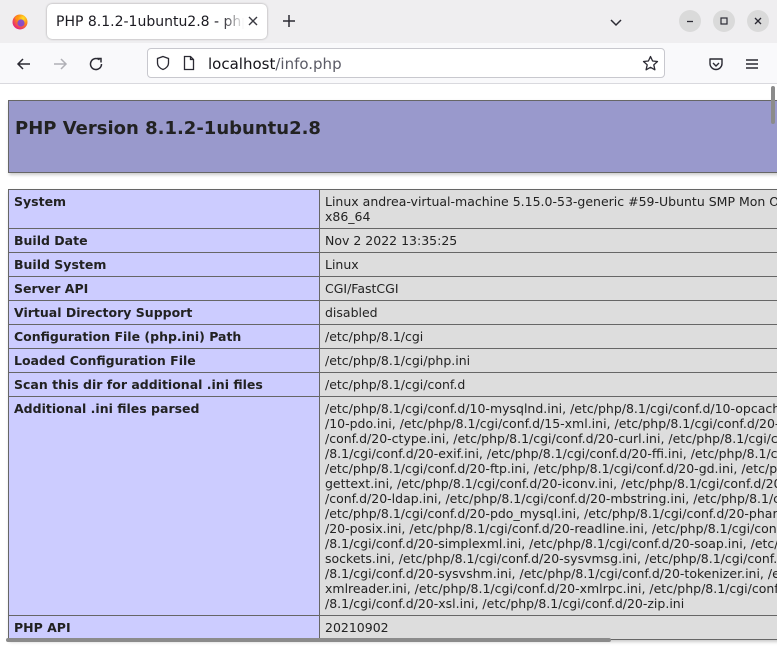 Image resolution: width=777 pixels, height=646 pixels. Describe the element at coordinates (650, 63) in the screenshot. I see `bookmark-star-icon` at that location.